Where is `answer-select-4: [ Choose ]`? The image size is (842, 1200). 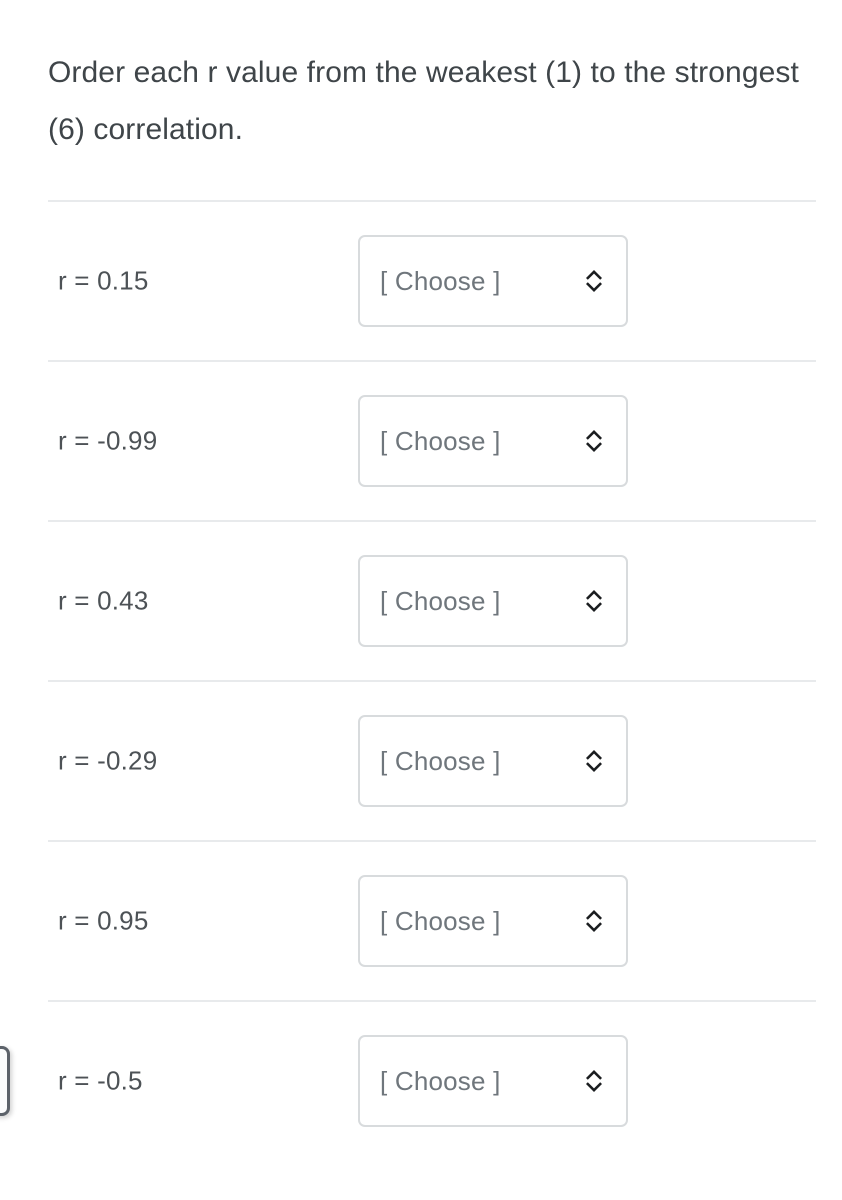 answer-select-4: [ Choose ] is located at coordinates (493, 921).